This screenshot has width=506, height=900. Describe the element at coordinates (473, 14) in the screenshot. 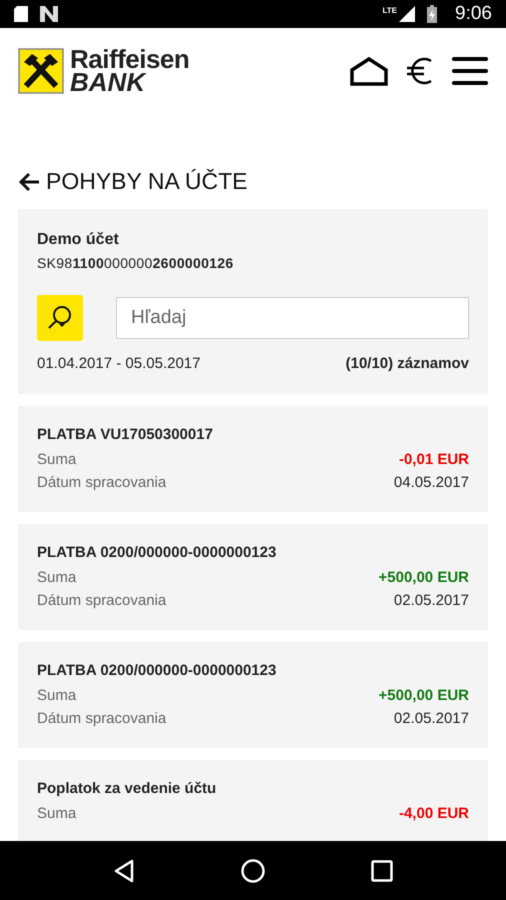

I see `clock: 9:06` at that location.